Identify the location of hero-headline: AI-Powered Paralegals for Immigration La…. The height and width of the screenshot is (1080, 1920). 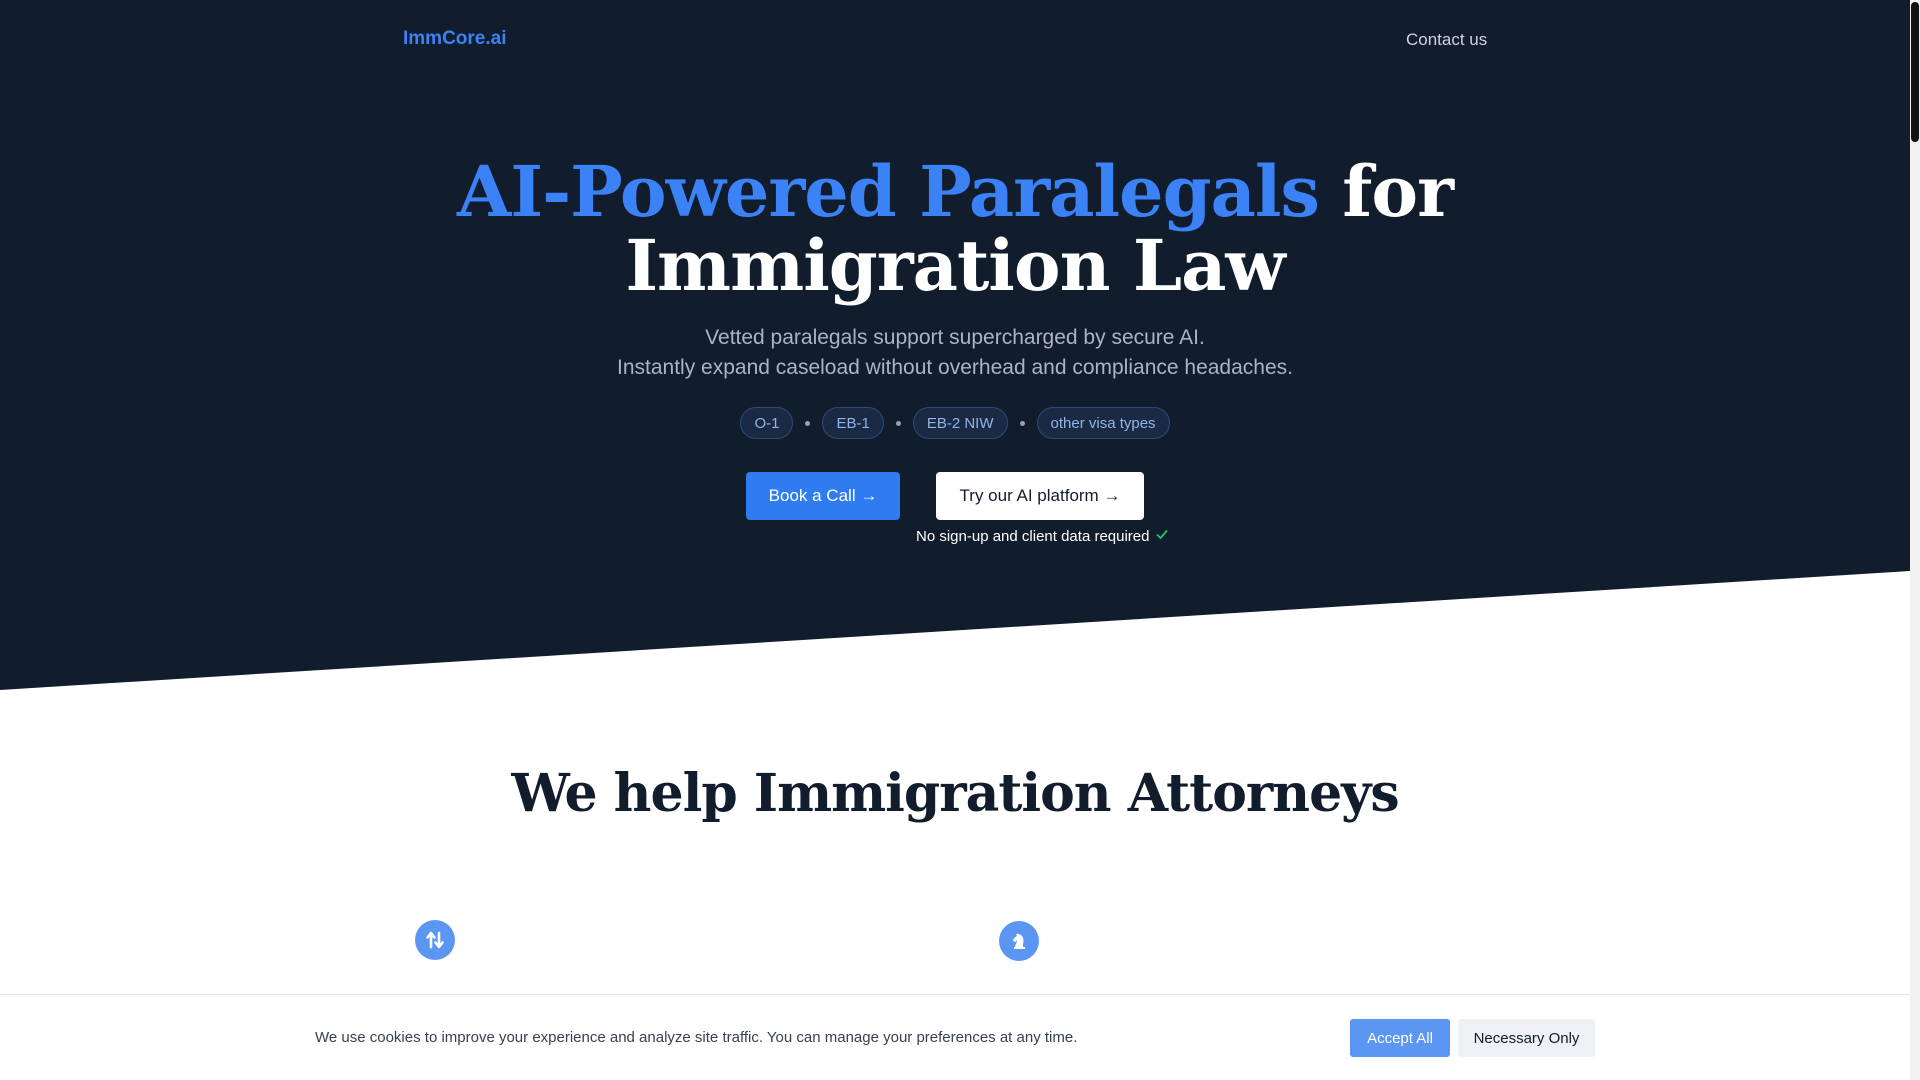
(955, 229).